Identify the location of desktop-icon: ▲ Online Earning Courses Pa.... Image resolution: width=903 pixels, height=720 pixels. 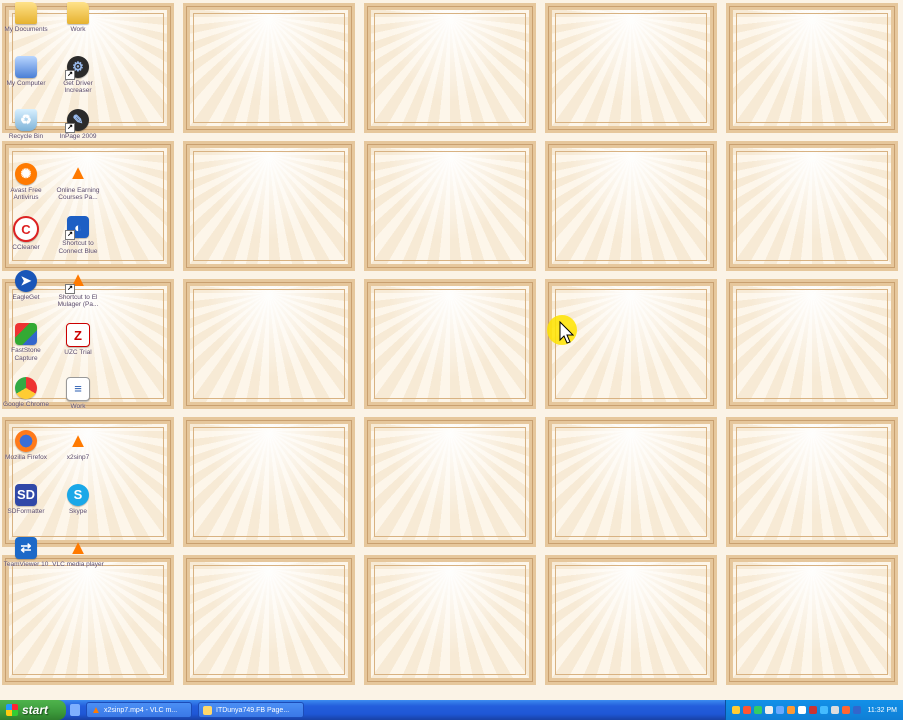
(78, 182).